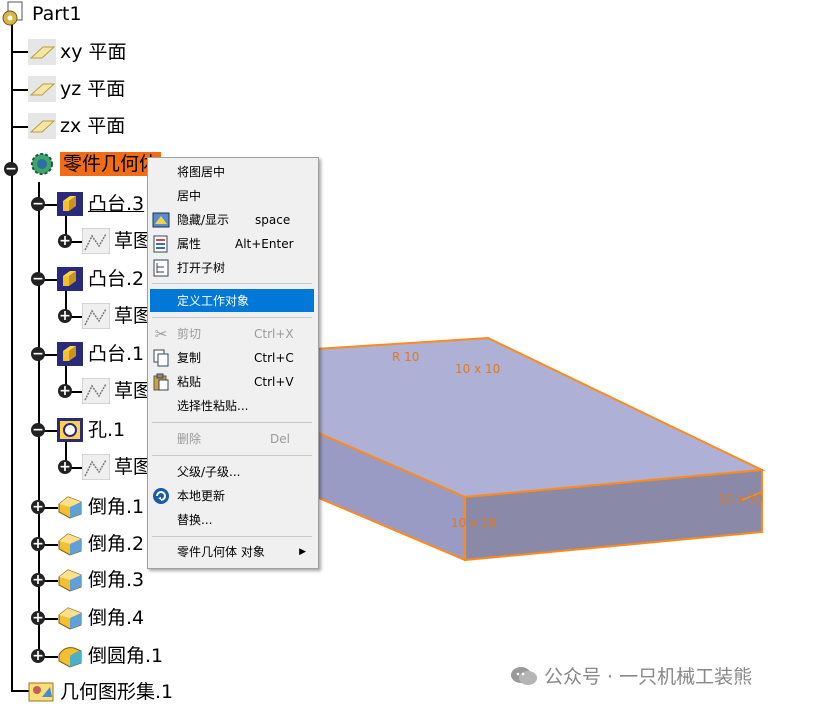  I want to click on tree-item-pad1: 凸台.1, so click(100, 354).